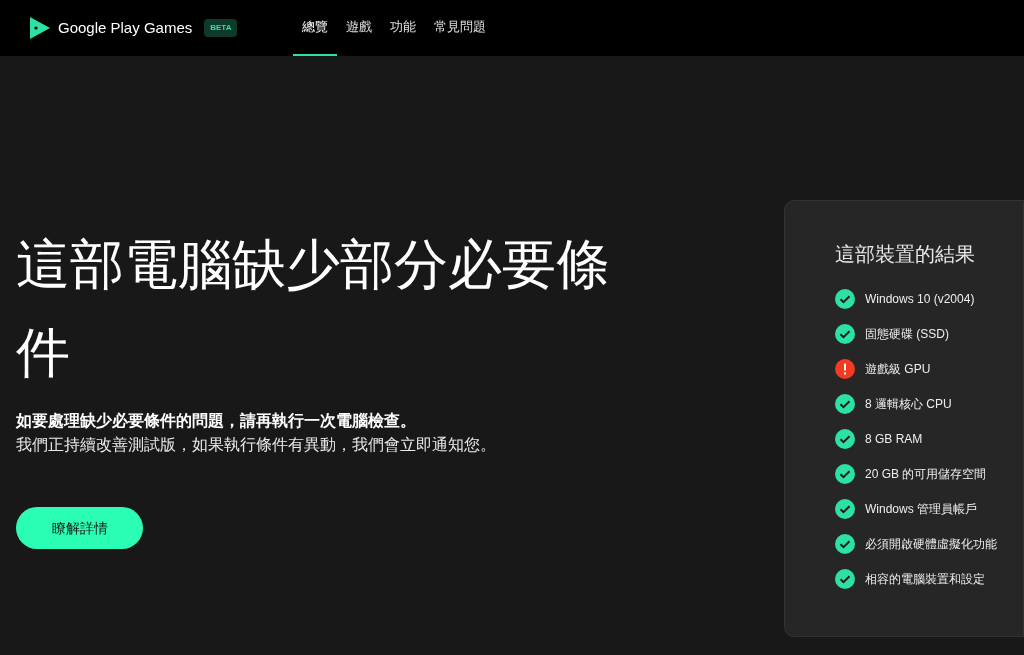  What do you see at coordinates (359, 28) in the screenshot?
I see `nav-tab: 遊戲` at bounding box center [359, 28].